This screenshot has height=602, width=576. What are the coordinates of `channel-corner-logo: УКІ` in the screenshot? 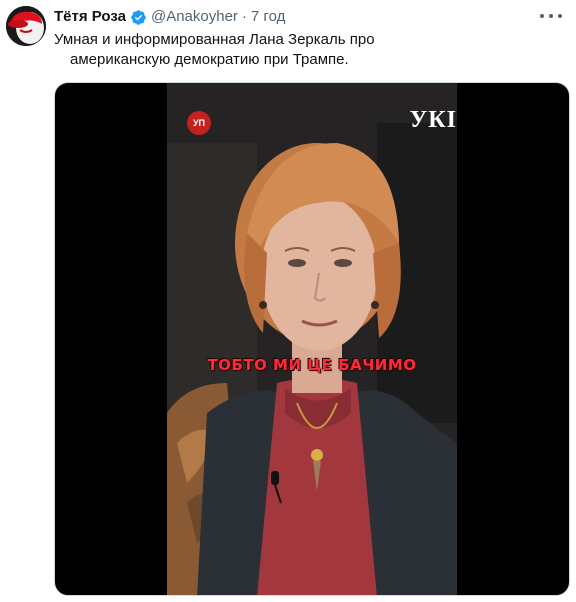 It's located at (433, 120).